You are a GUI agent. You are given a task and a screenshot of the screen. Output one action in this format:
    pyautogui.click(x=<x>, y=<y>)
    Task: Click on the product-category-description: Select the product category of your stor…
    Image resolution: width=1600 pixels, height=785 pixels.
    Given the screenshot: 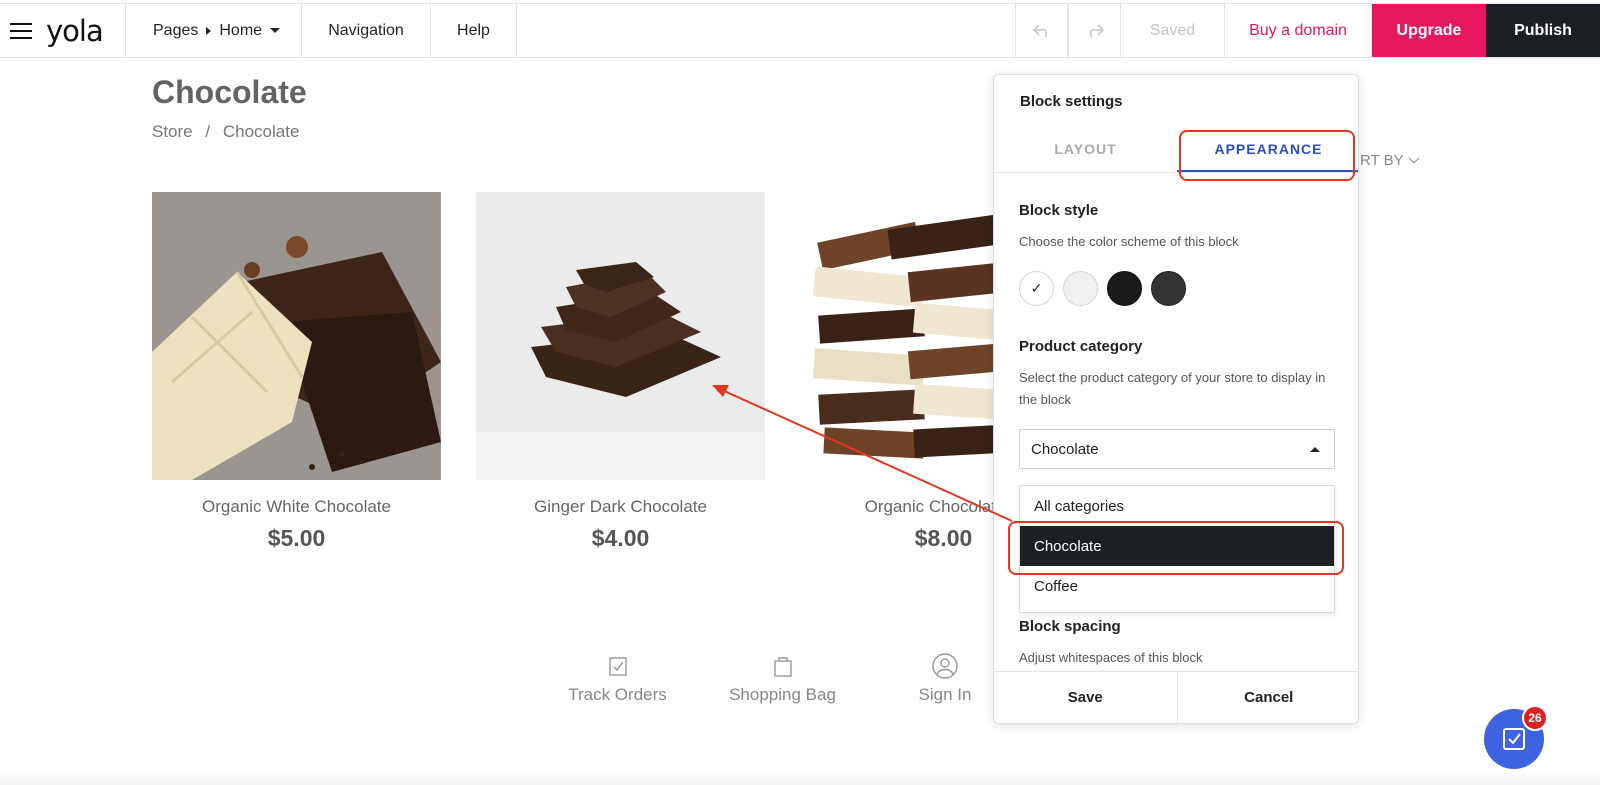 What is the action you would take?
    pyautogui.click(x=1172, y=388)
    